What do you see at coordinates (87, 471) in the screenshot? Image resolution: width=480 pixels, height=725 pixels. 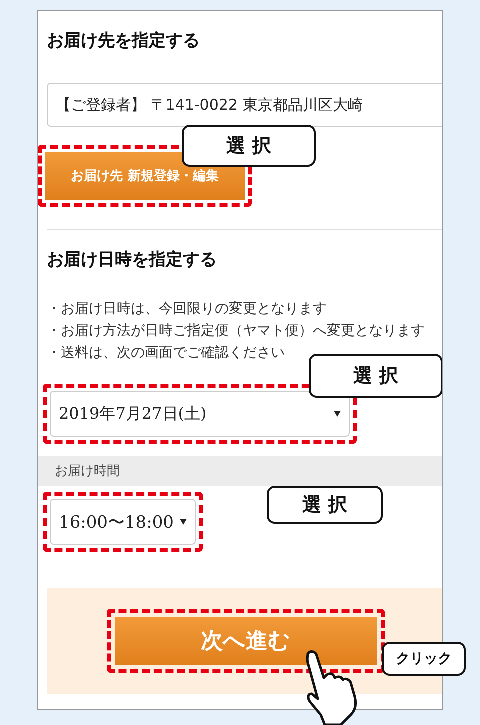 I see `time-label: お届け時間` at bounding box center [87, 471].